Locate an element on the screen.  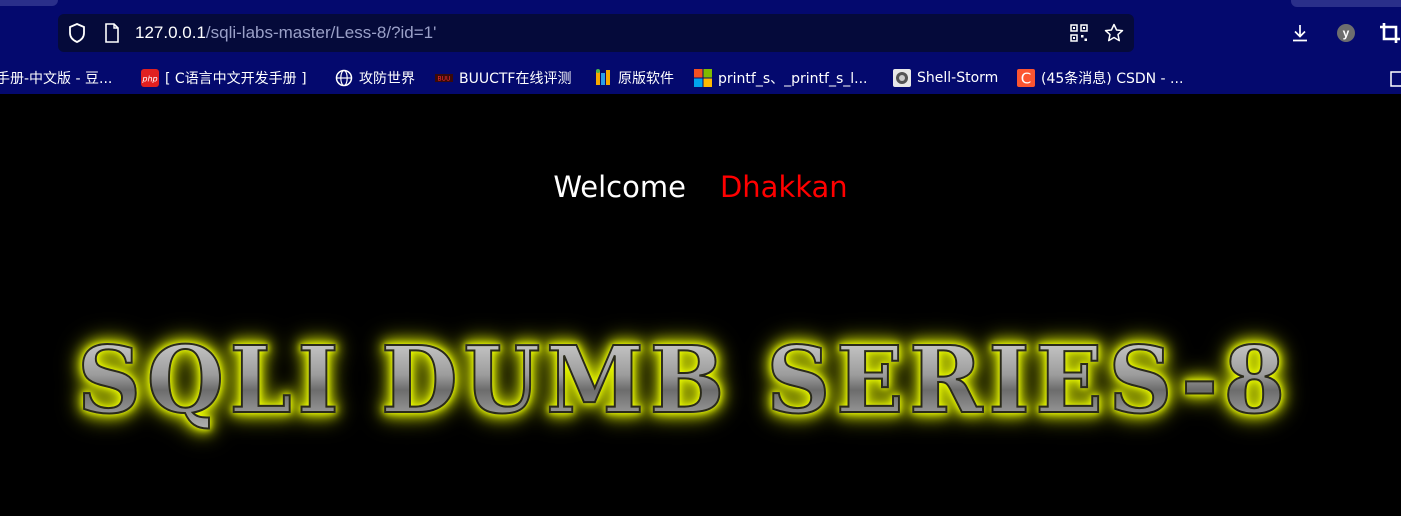
shellstorm-icon is located at coordinates (902, 78).